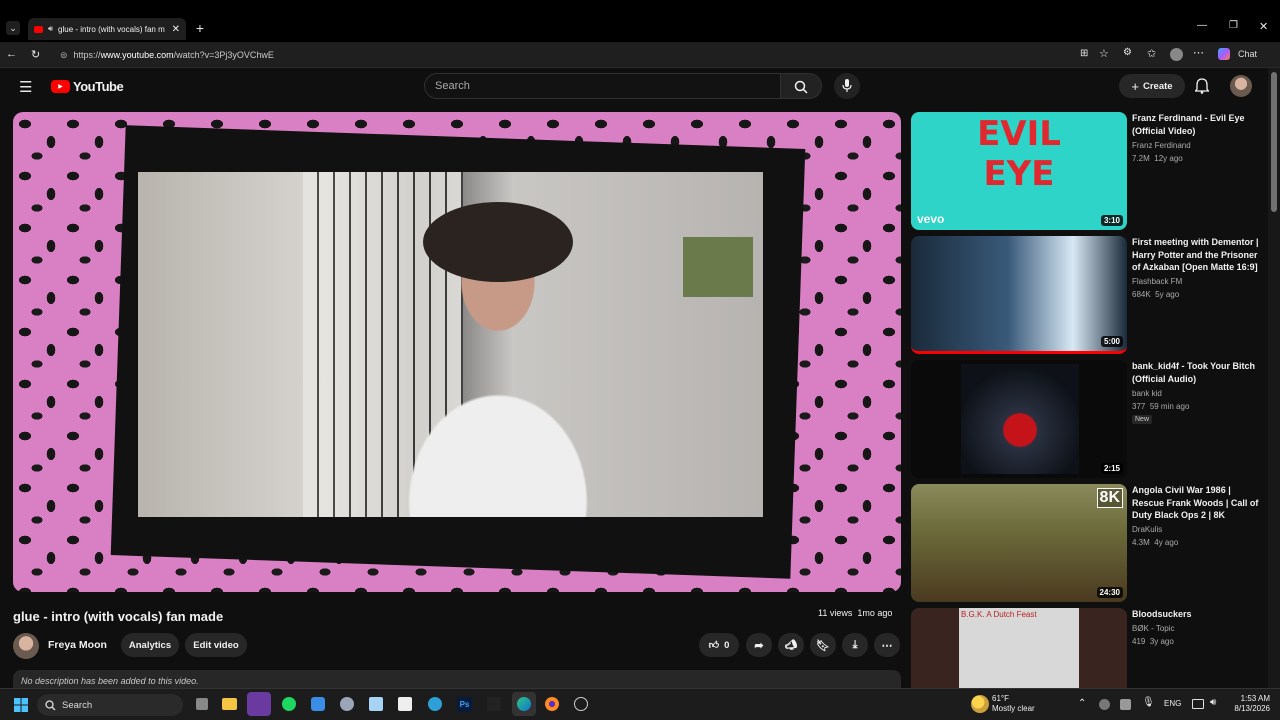 The width and height of the screenshot is (1280, 720). I want to click on recommended-title: Bloodsuckers, so click(1198, 614).